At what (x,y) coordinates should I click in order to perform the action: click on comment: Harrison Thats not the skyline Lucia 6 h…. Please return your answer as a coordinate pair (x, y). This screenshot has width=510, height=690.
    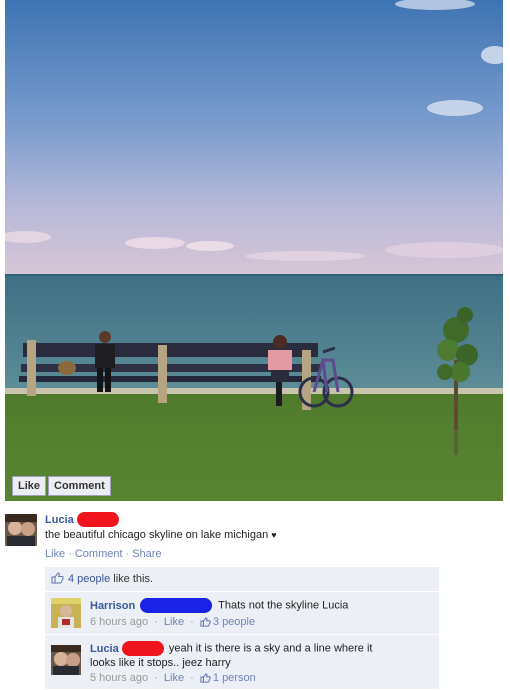
    Looking at the image, I should click on (242, 613).